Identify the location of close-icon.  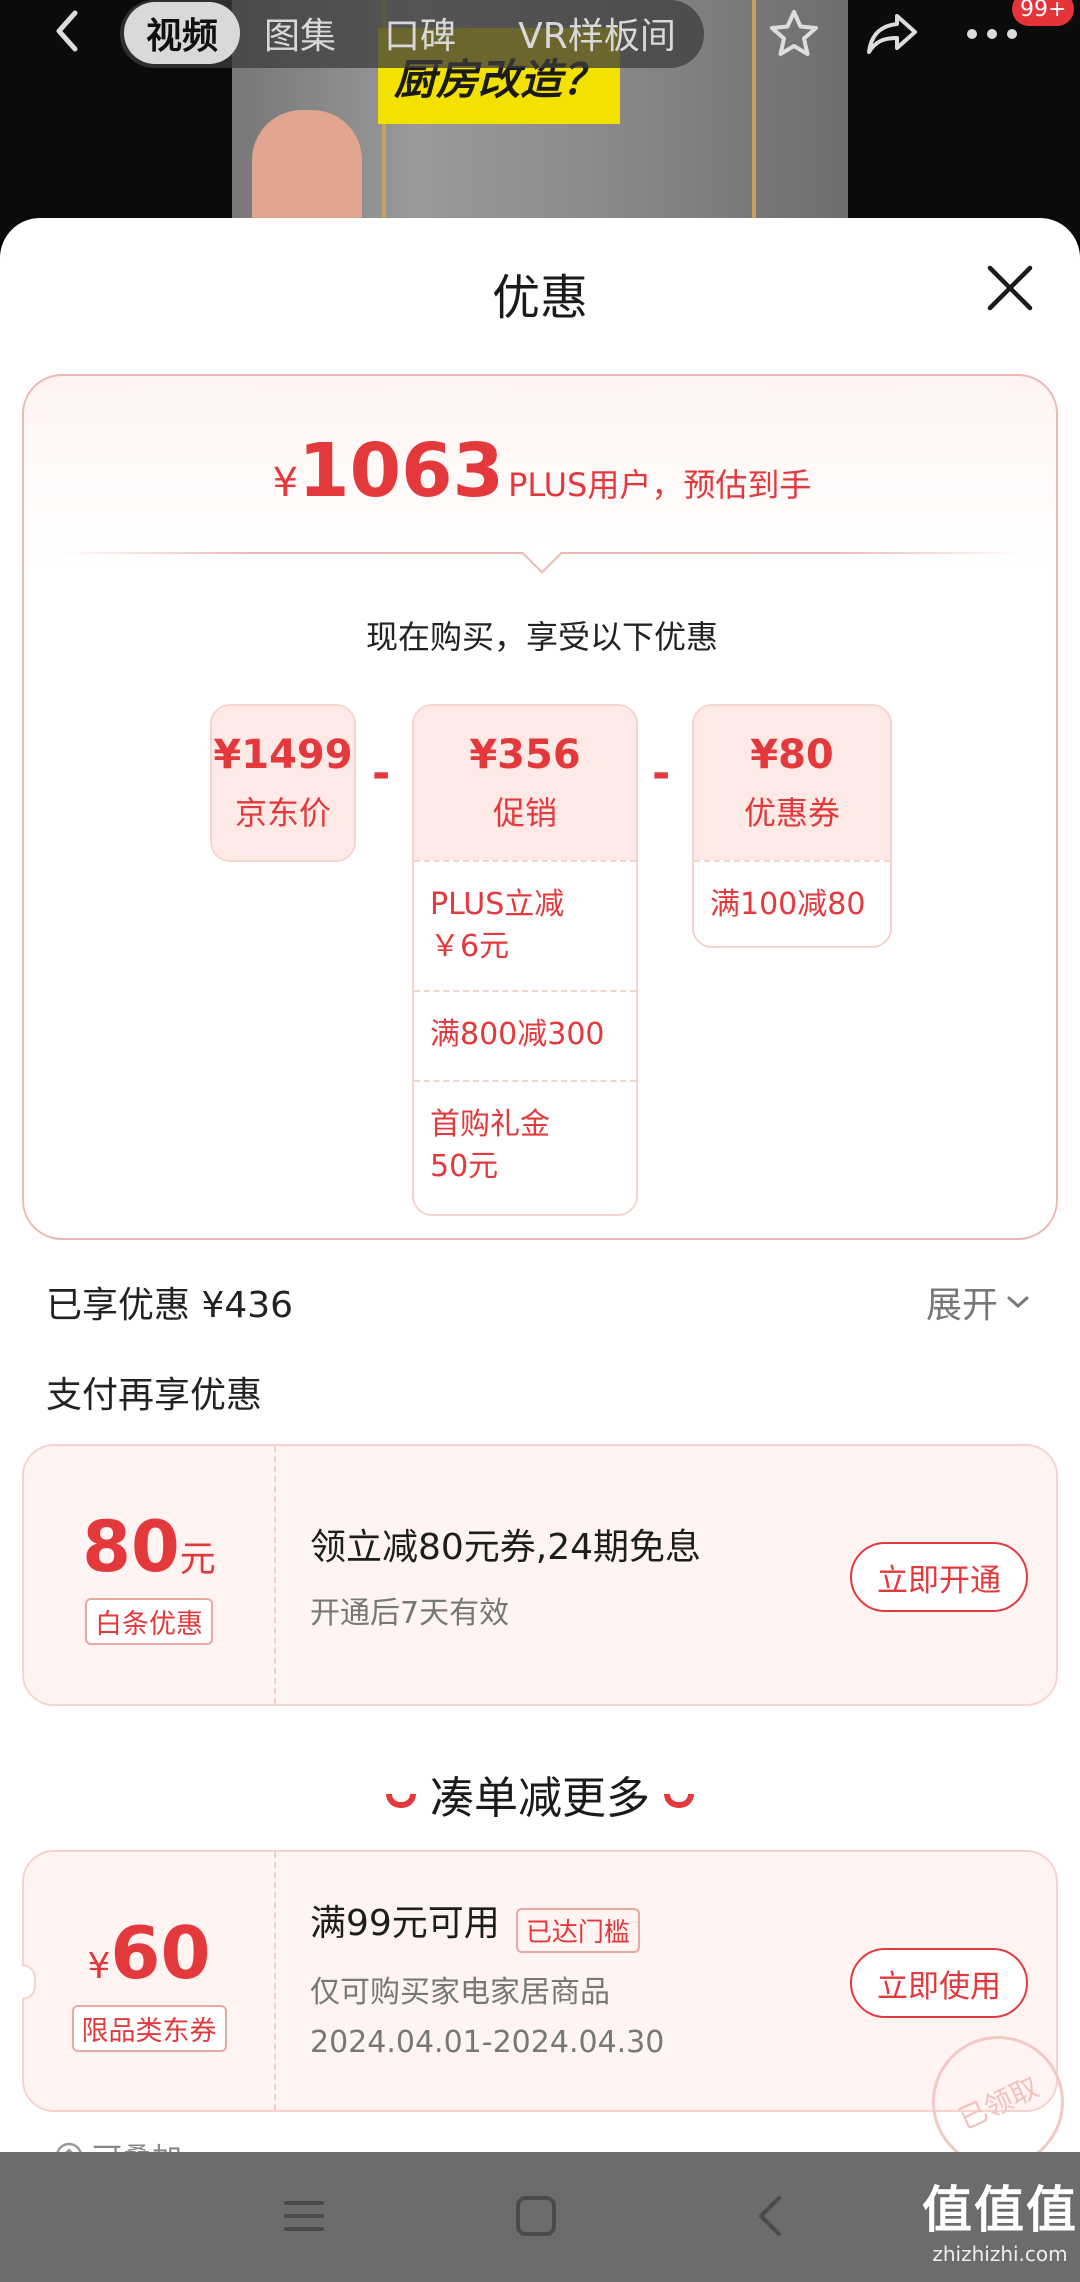
(1010, 288).